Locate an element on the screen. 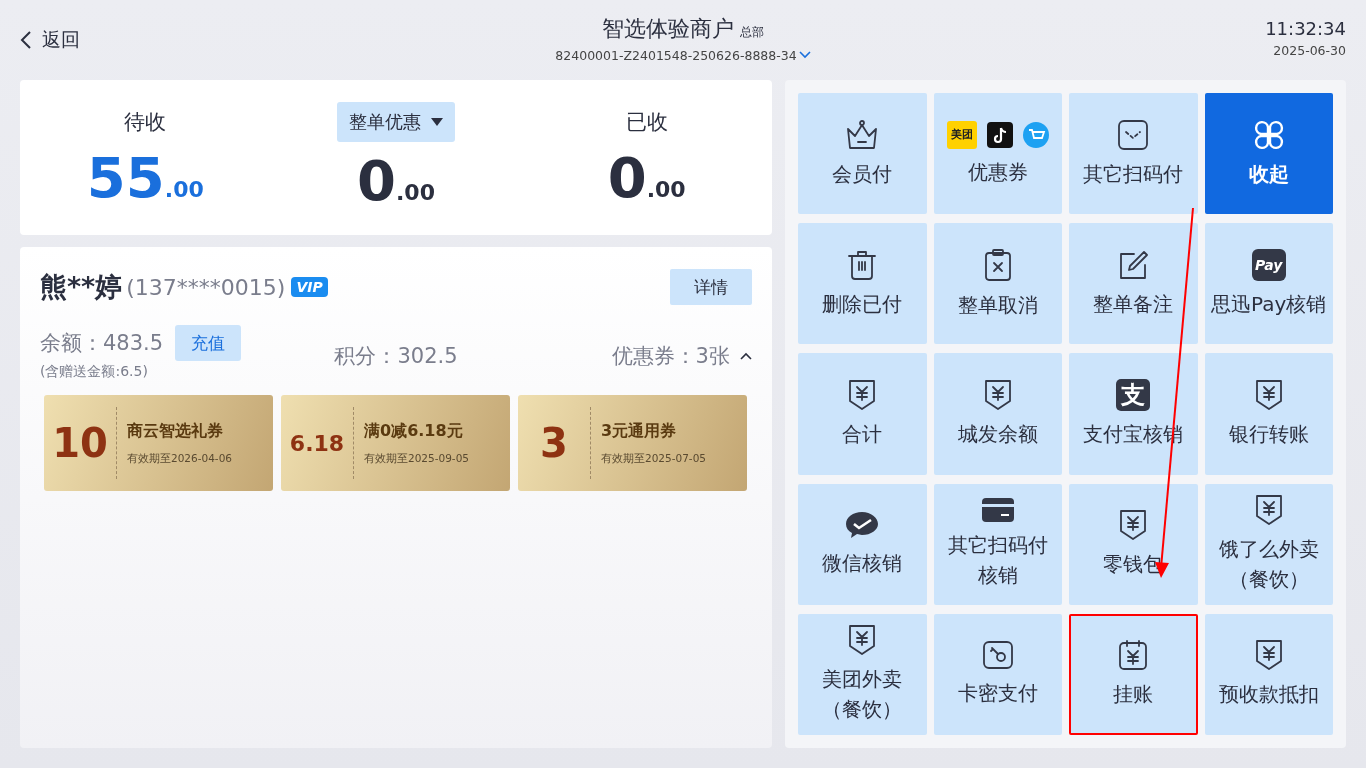 Image resolution: width=1366 pixels, height=768 pixels. payment-tile: 美团 优惠券 is located at coordinates (997, 154).